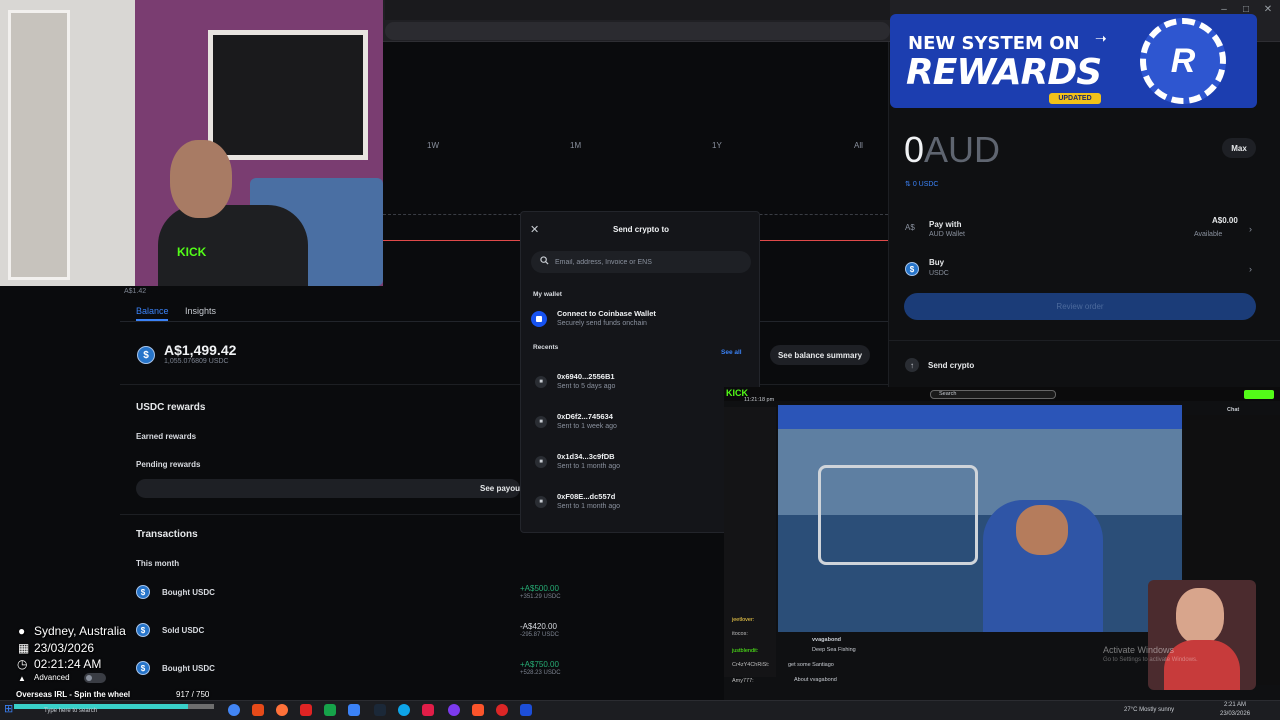 The height and width of the screenshot is (720, 1280). Describe the element at coordinates (234, 710) in the screenshot. I see `chrome-icon` at that location.